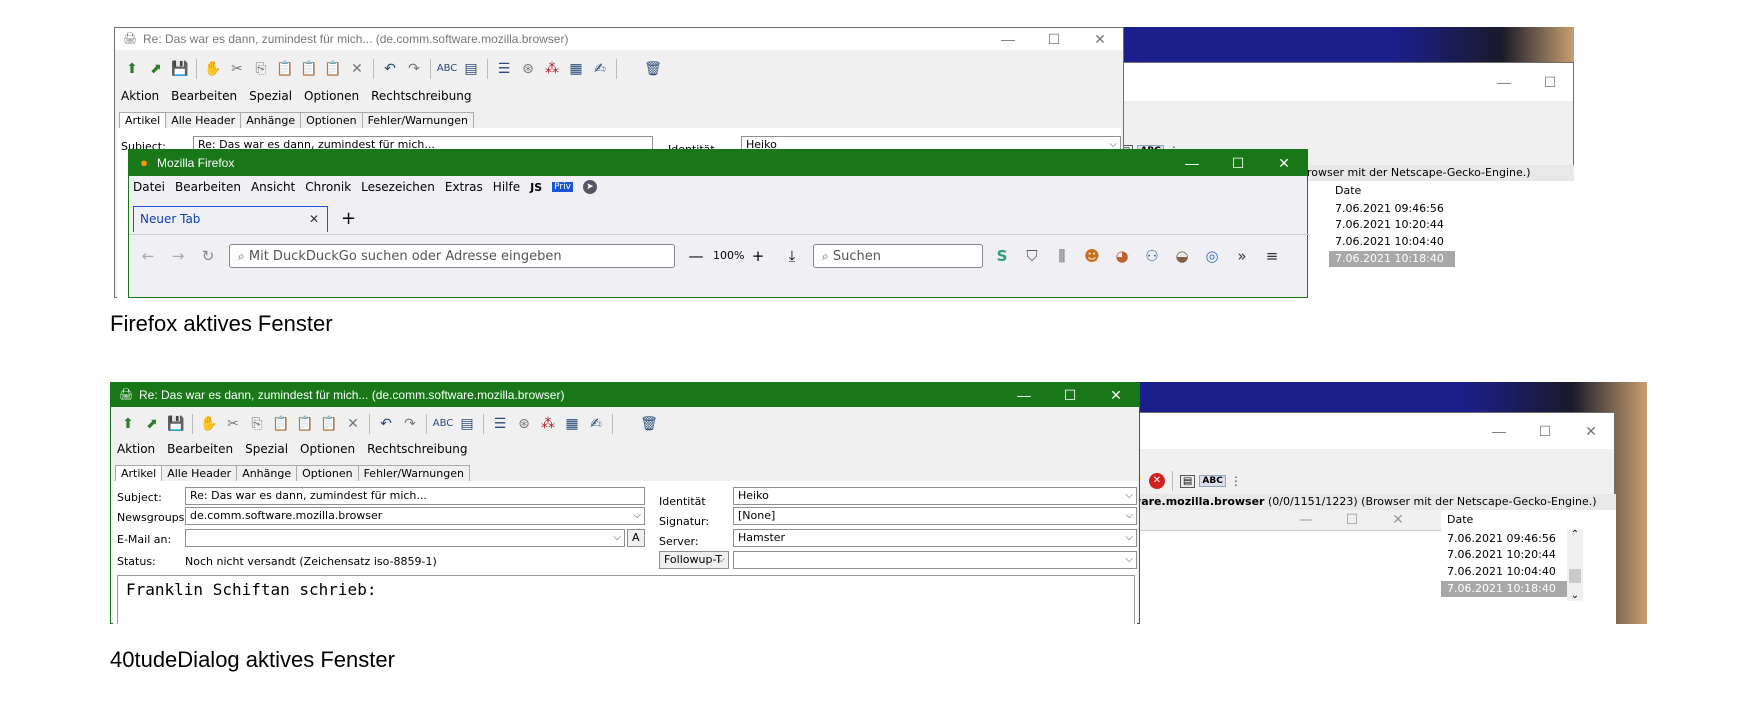  What do you see at coordinates (1392, 225) in the screenshot?
I see `list-item: 7.06.2021 10:20:44` at bounding box center [1392, 225].